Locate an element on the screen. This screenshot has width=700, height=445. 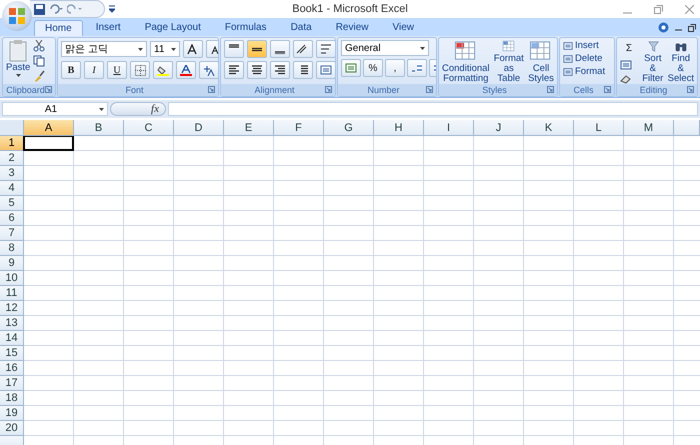
number-format-field: General is located at coordinates (385, 48).